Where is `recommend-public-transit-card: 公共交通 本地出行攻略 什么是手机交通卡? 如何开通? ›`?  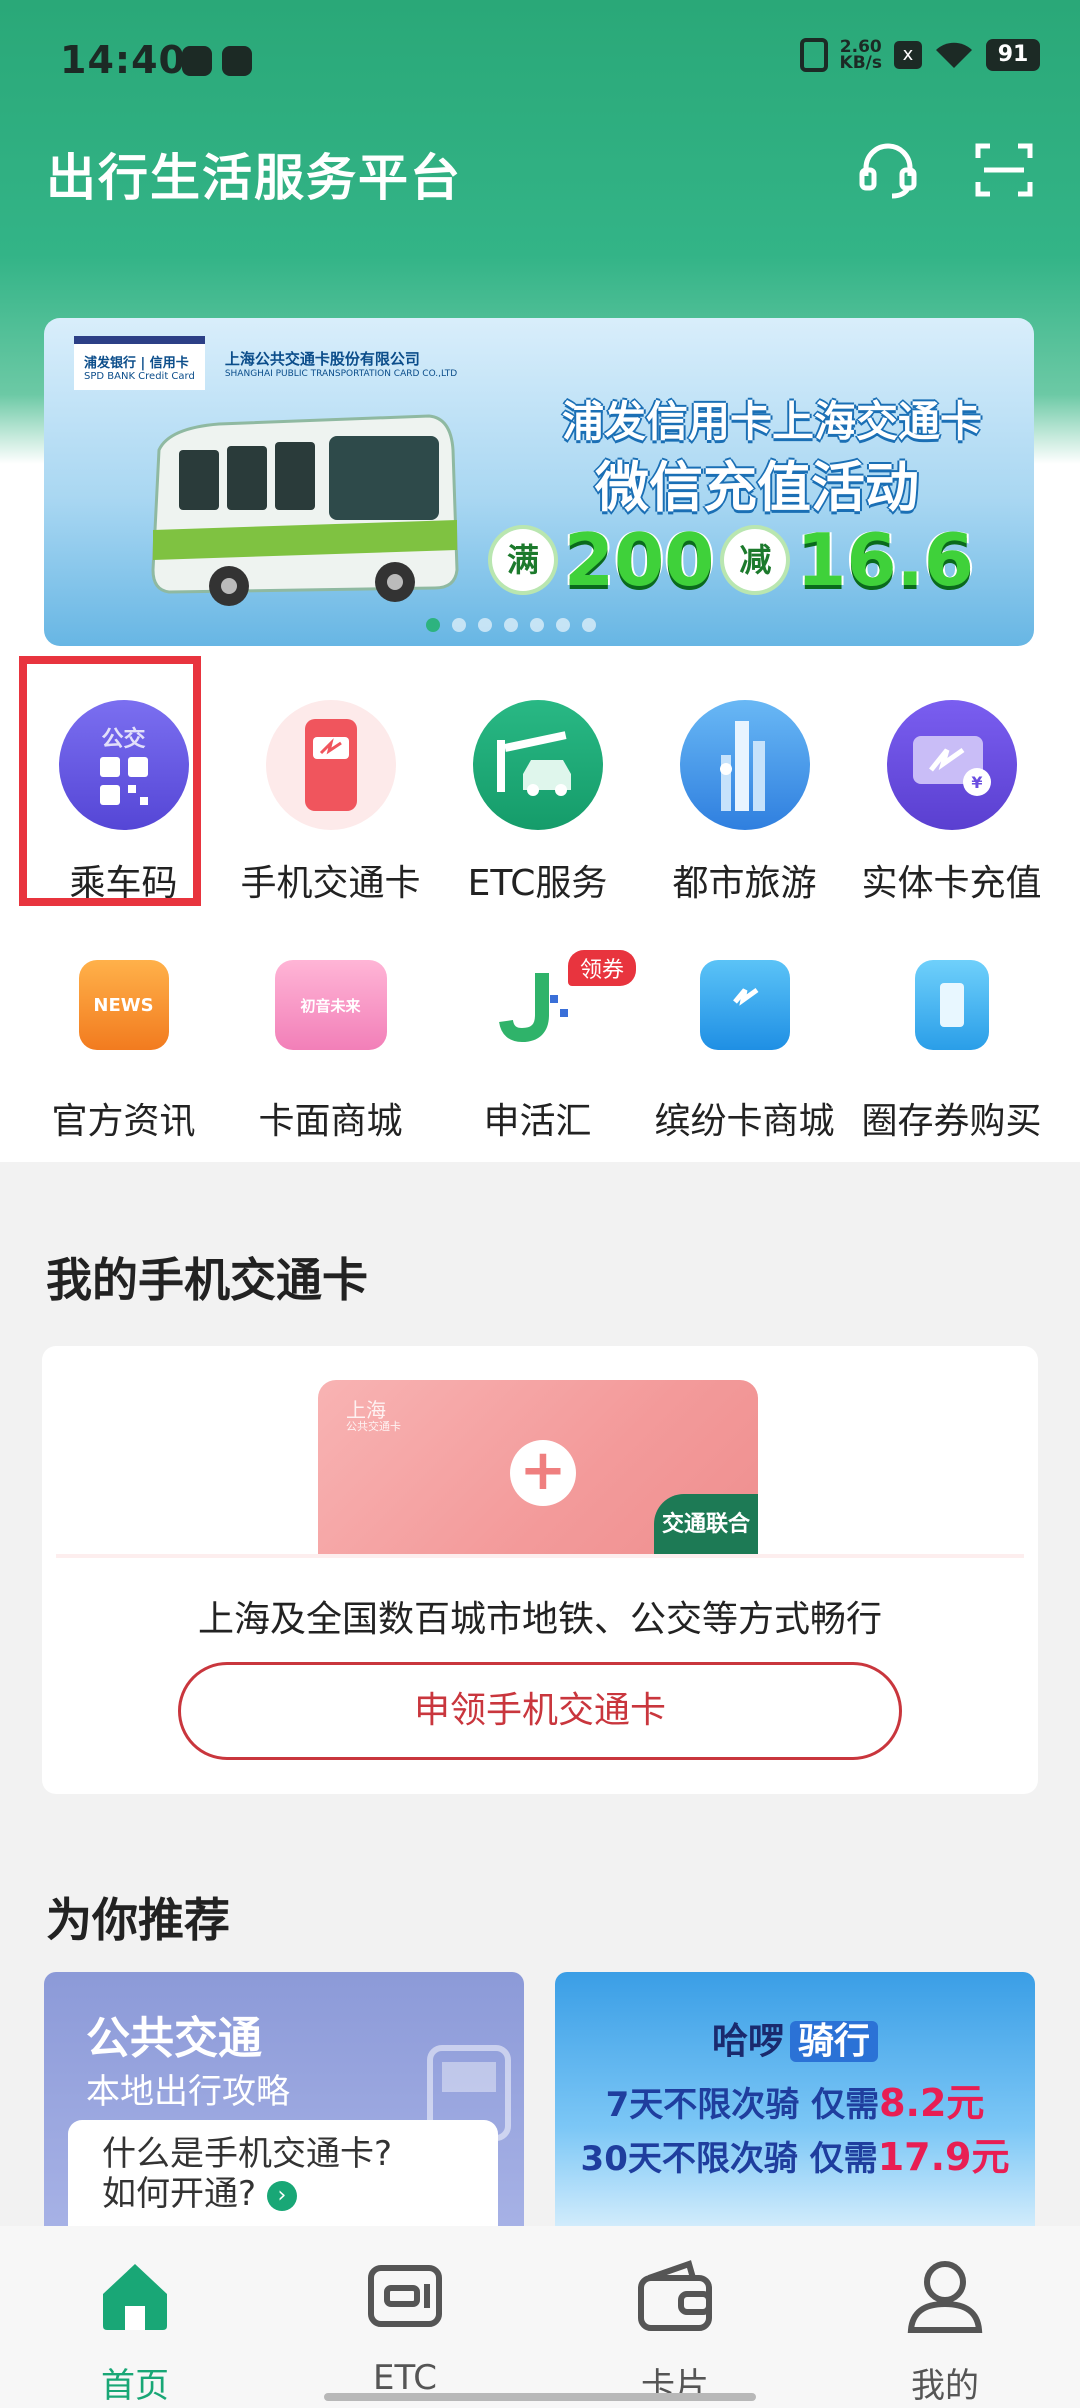
recommend-public-transit-card: 公共交通 本地出行攻略 什么是手机交通卡? 如何开通? › is located at coordinates (284, 2102).